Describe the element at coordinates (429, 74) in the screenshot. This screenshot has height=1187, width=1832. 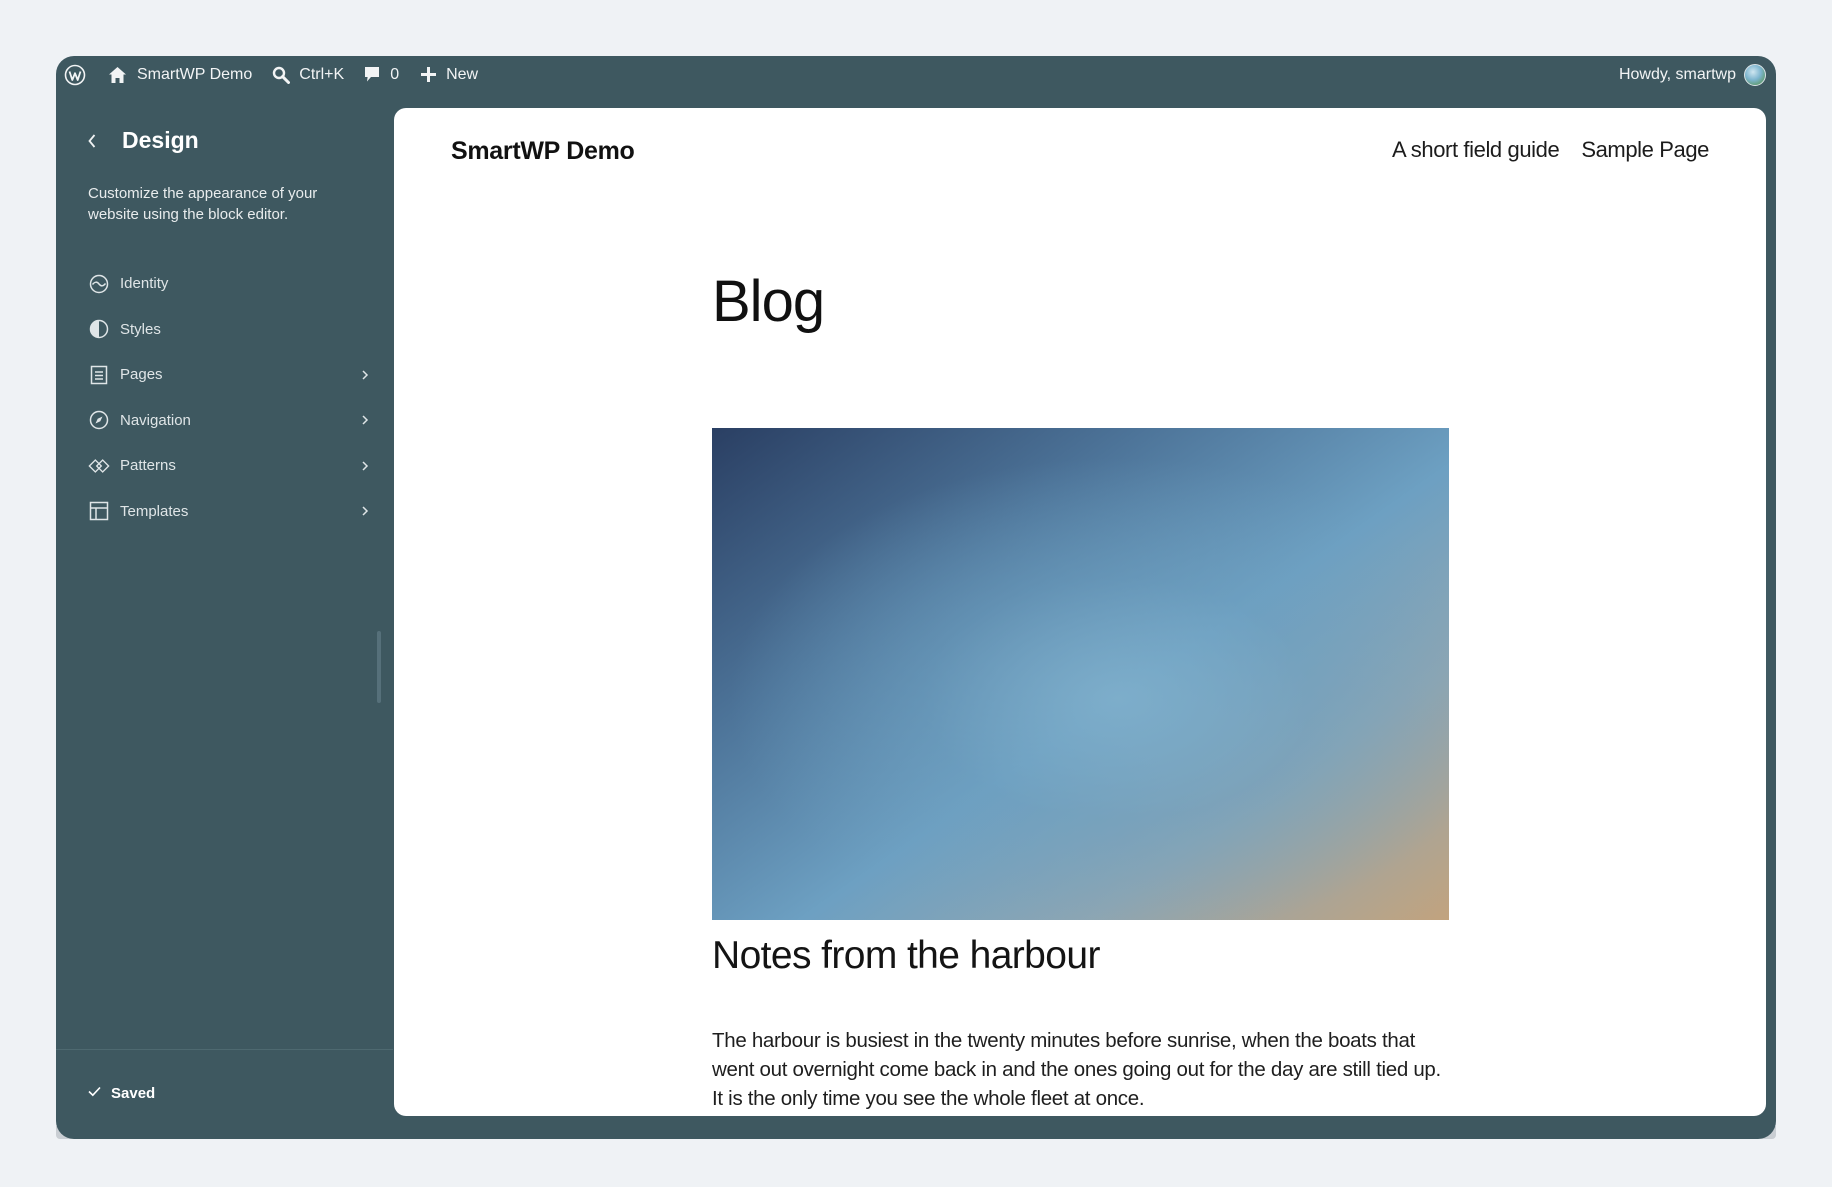
I see `plus-icon` at that location.